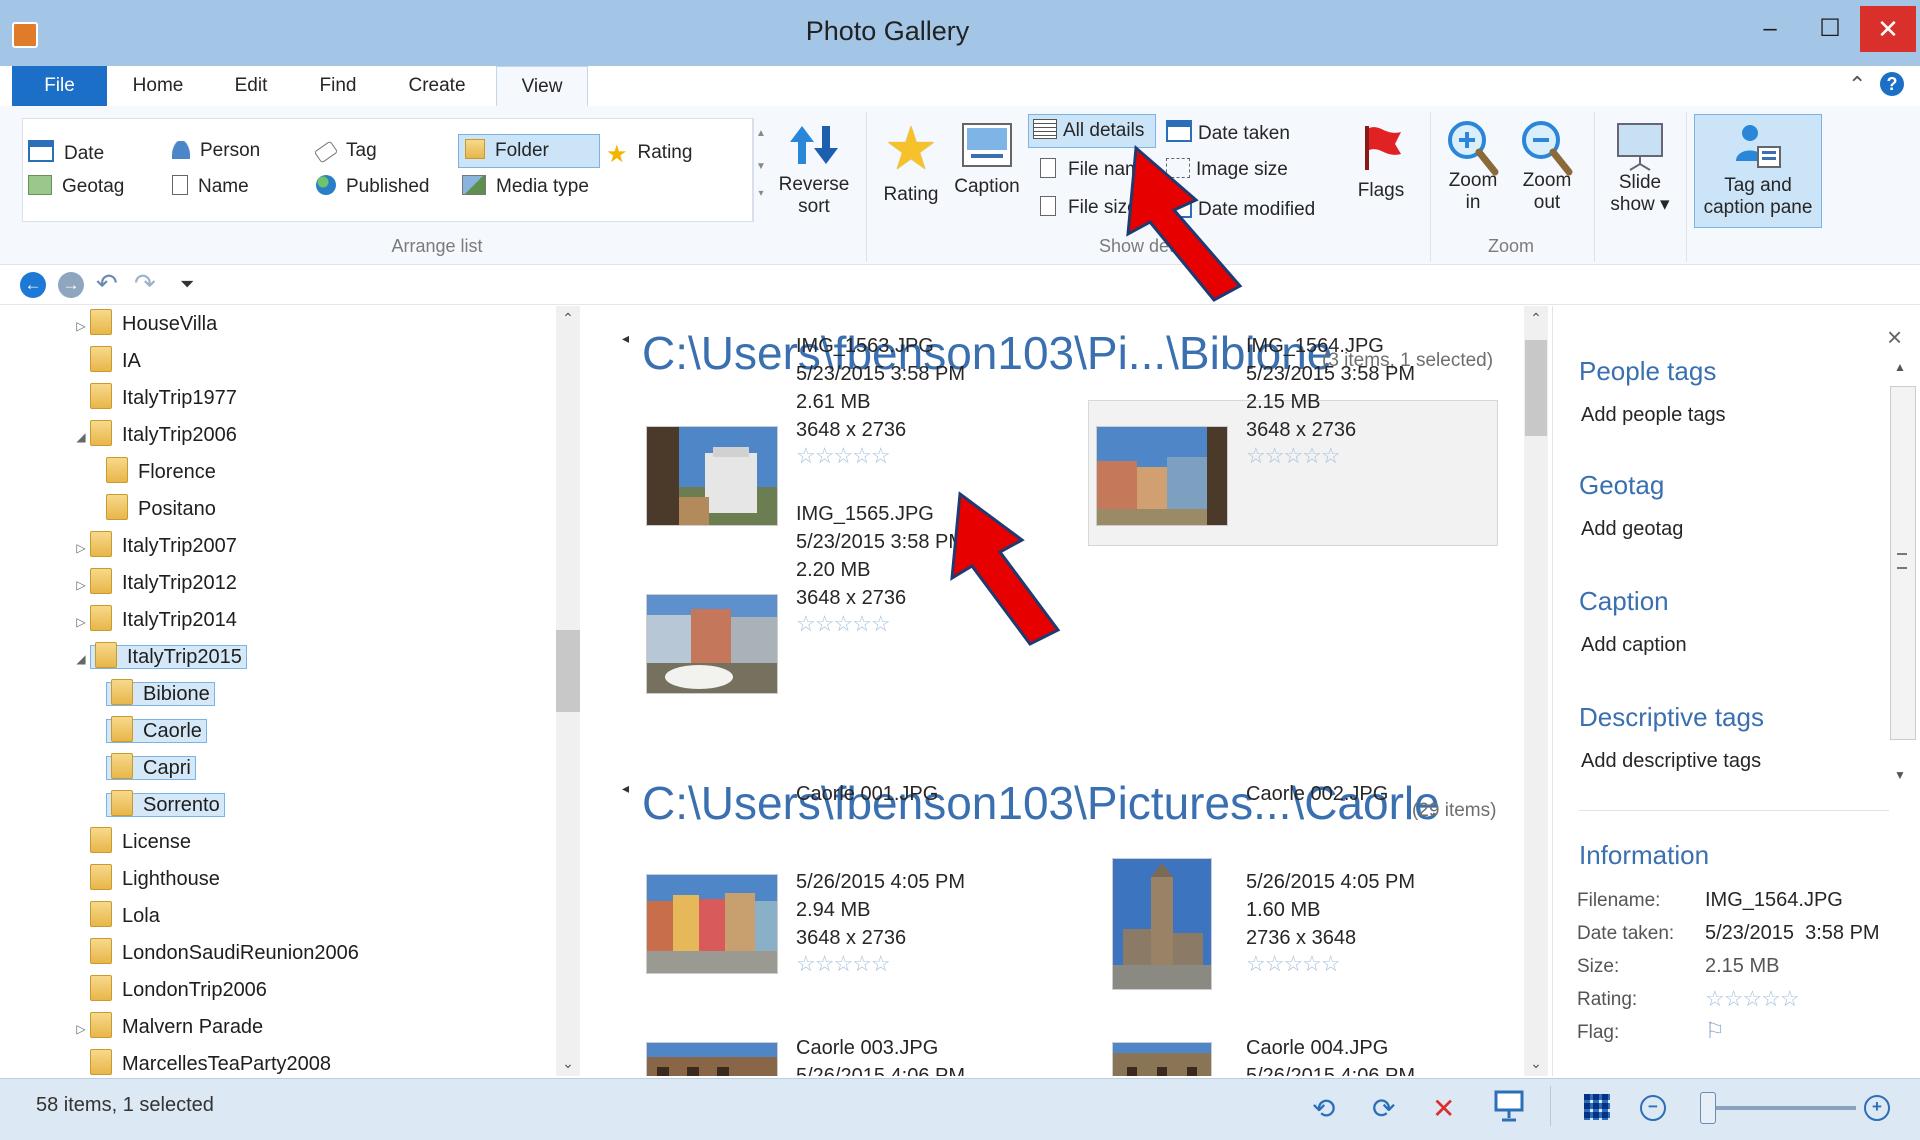 The height and width of the screenshot is (1140, 1920). What do you see at coordinates (251, 86) in the screenshot?
I see `tab-edit: Edit` at bounding box center [251, 86].